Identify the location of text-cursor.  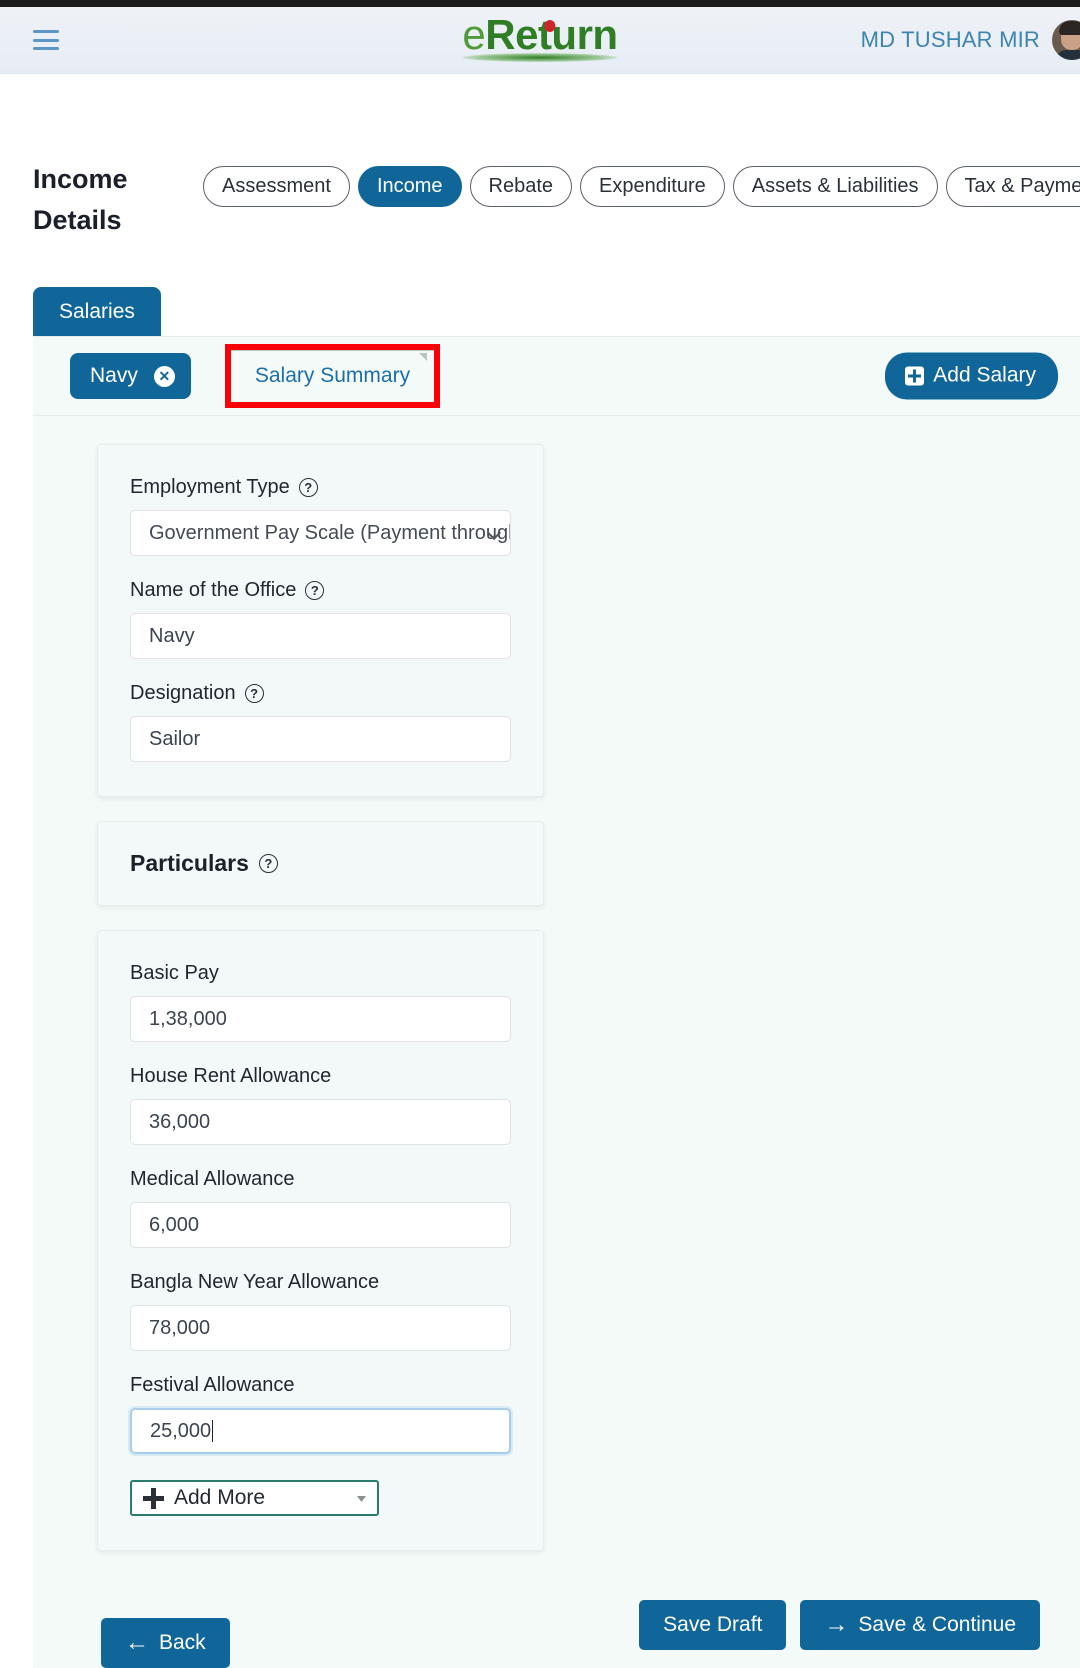
(213, 1431).